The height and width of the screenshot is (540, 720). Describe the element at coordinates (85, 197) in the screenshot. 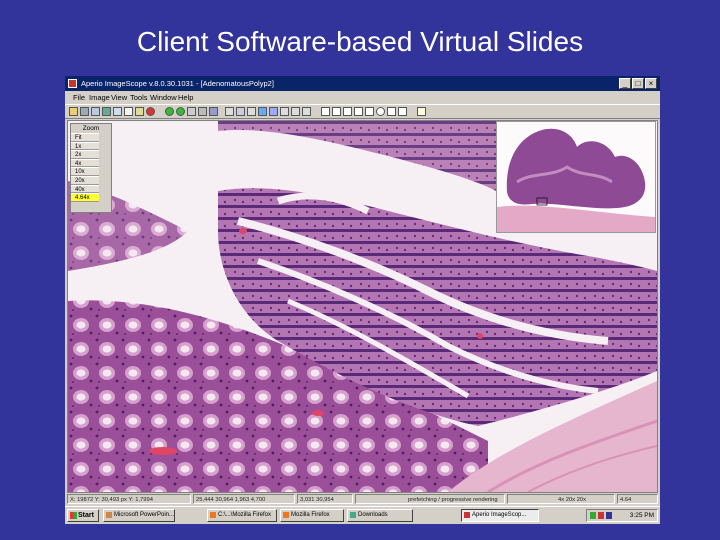

I see `zoom-level-current: 4.64x` at that location.